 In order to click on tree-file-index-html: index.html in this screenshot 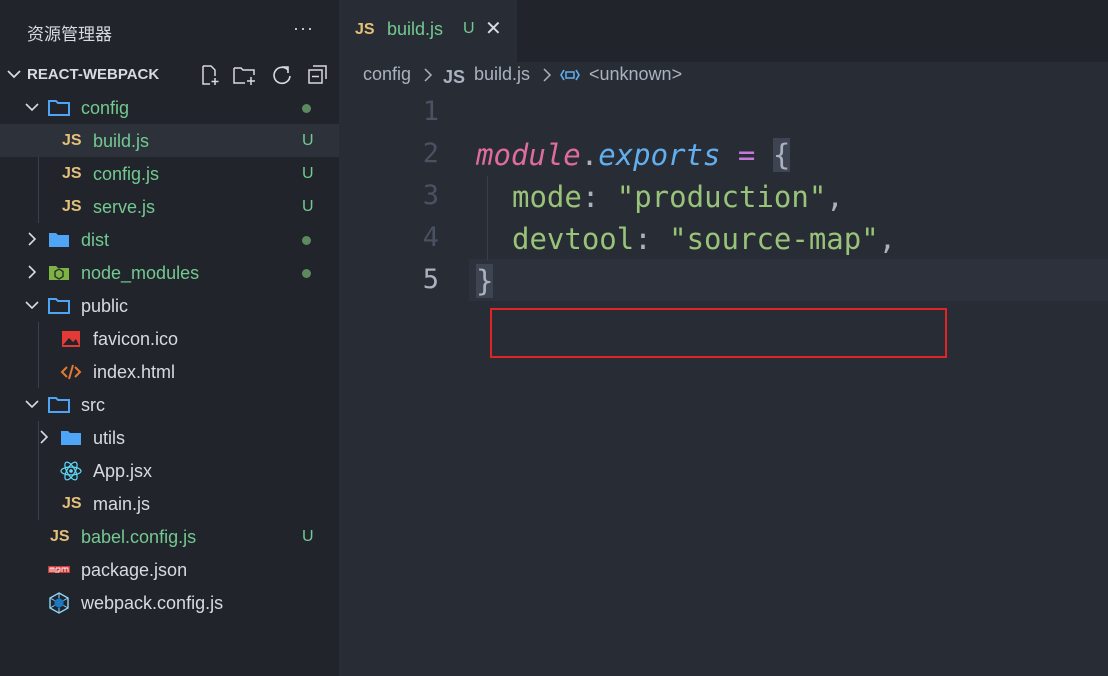, I will do `click(169, 371)`.